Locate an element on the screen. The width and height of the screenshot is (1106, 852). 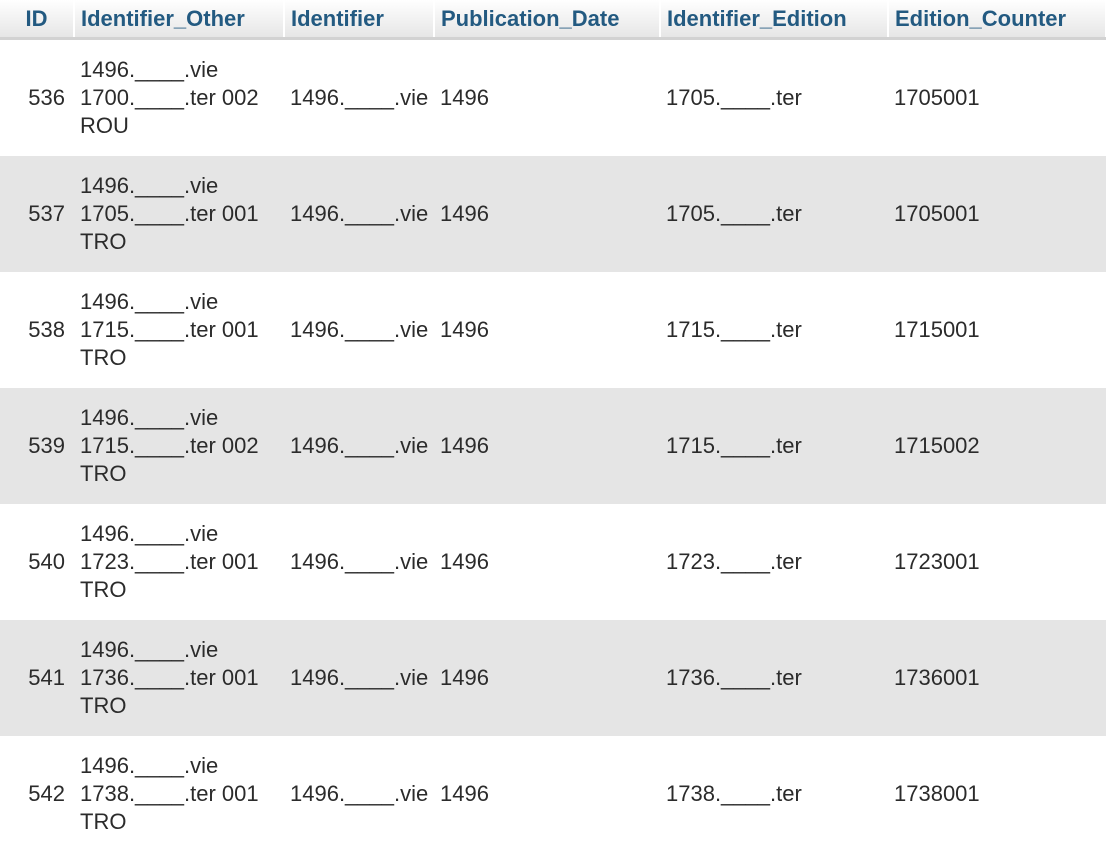
cell-id: 540 is located at coordinates (37, 562).